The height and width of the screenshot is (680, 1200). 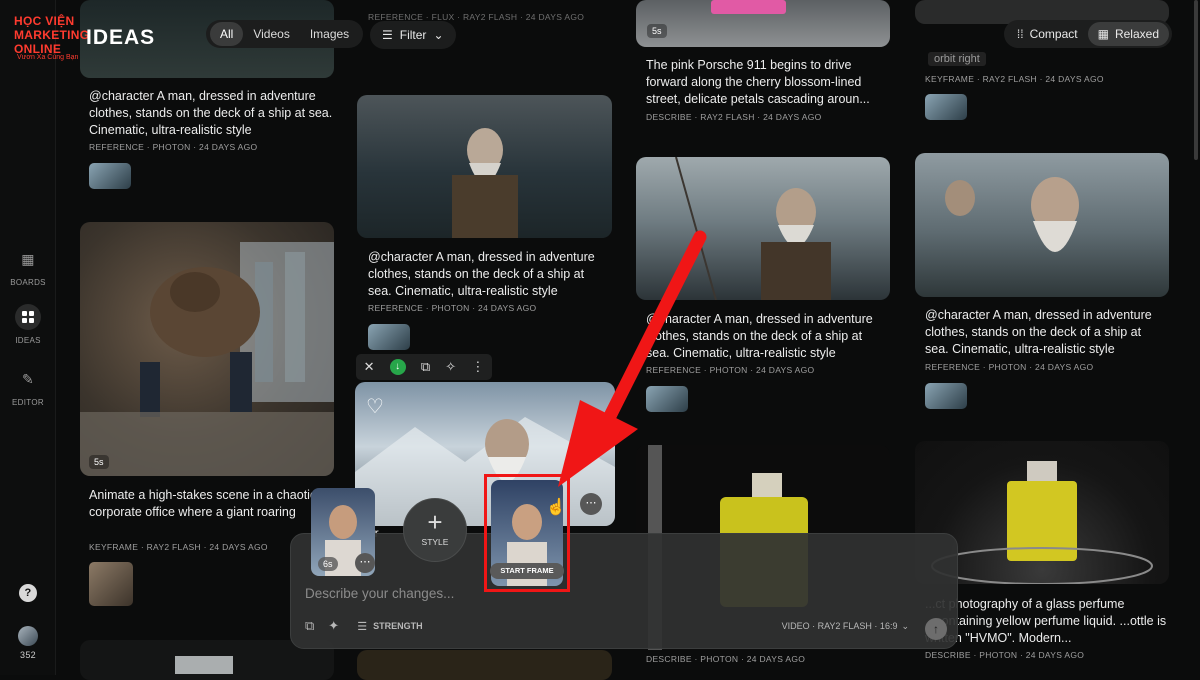 I want to click on sidebar-item-label: IDEAS, so click(x=28, y=340).